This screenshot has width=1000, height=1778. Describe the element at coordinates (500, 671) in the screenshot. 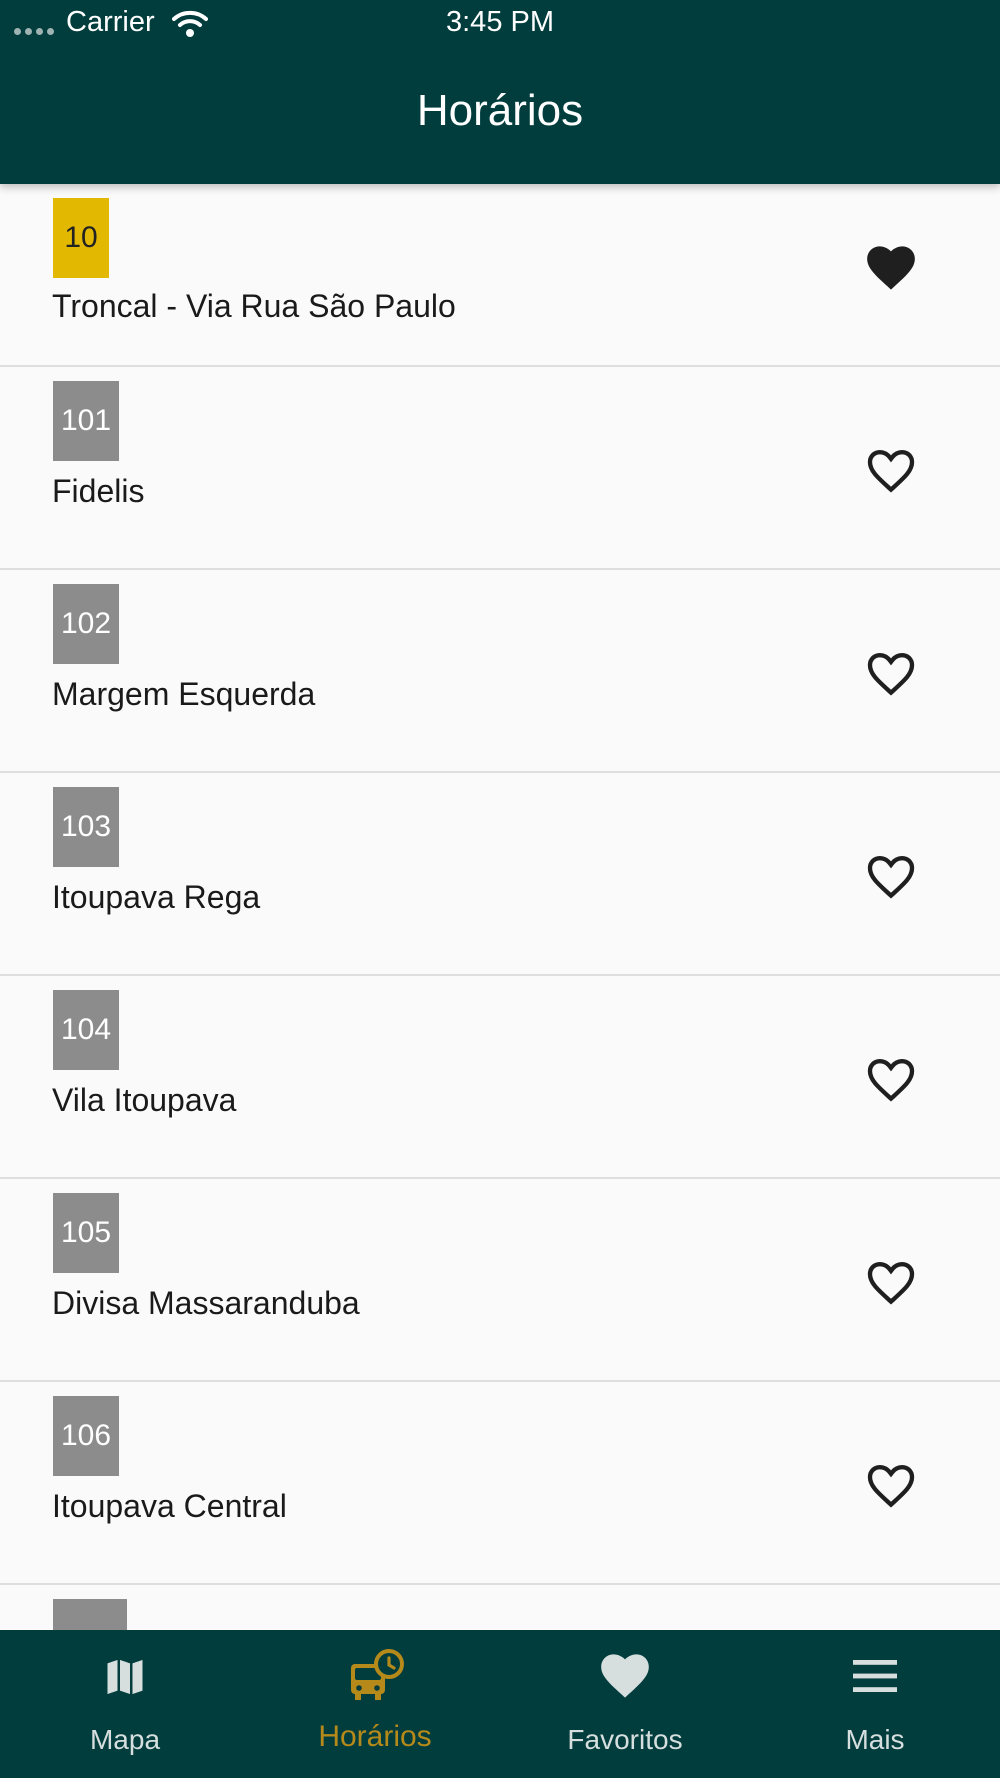

I see `route-row: 102 Margem Esquerda` at that location.